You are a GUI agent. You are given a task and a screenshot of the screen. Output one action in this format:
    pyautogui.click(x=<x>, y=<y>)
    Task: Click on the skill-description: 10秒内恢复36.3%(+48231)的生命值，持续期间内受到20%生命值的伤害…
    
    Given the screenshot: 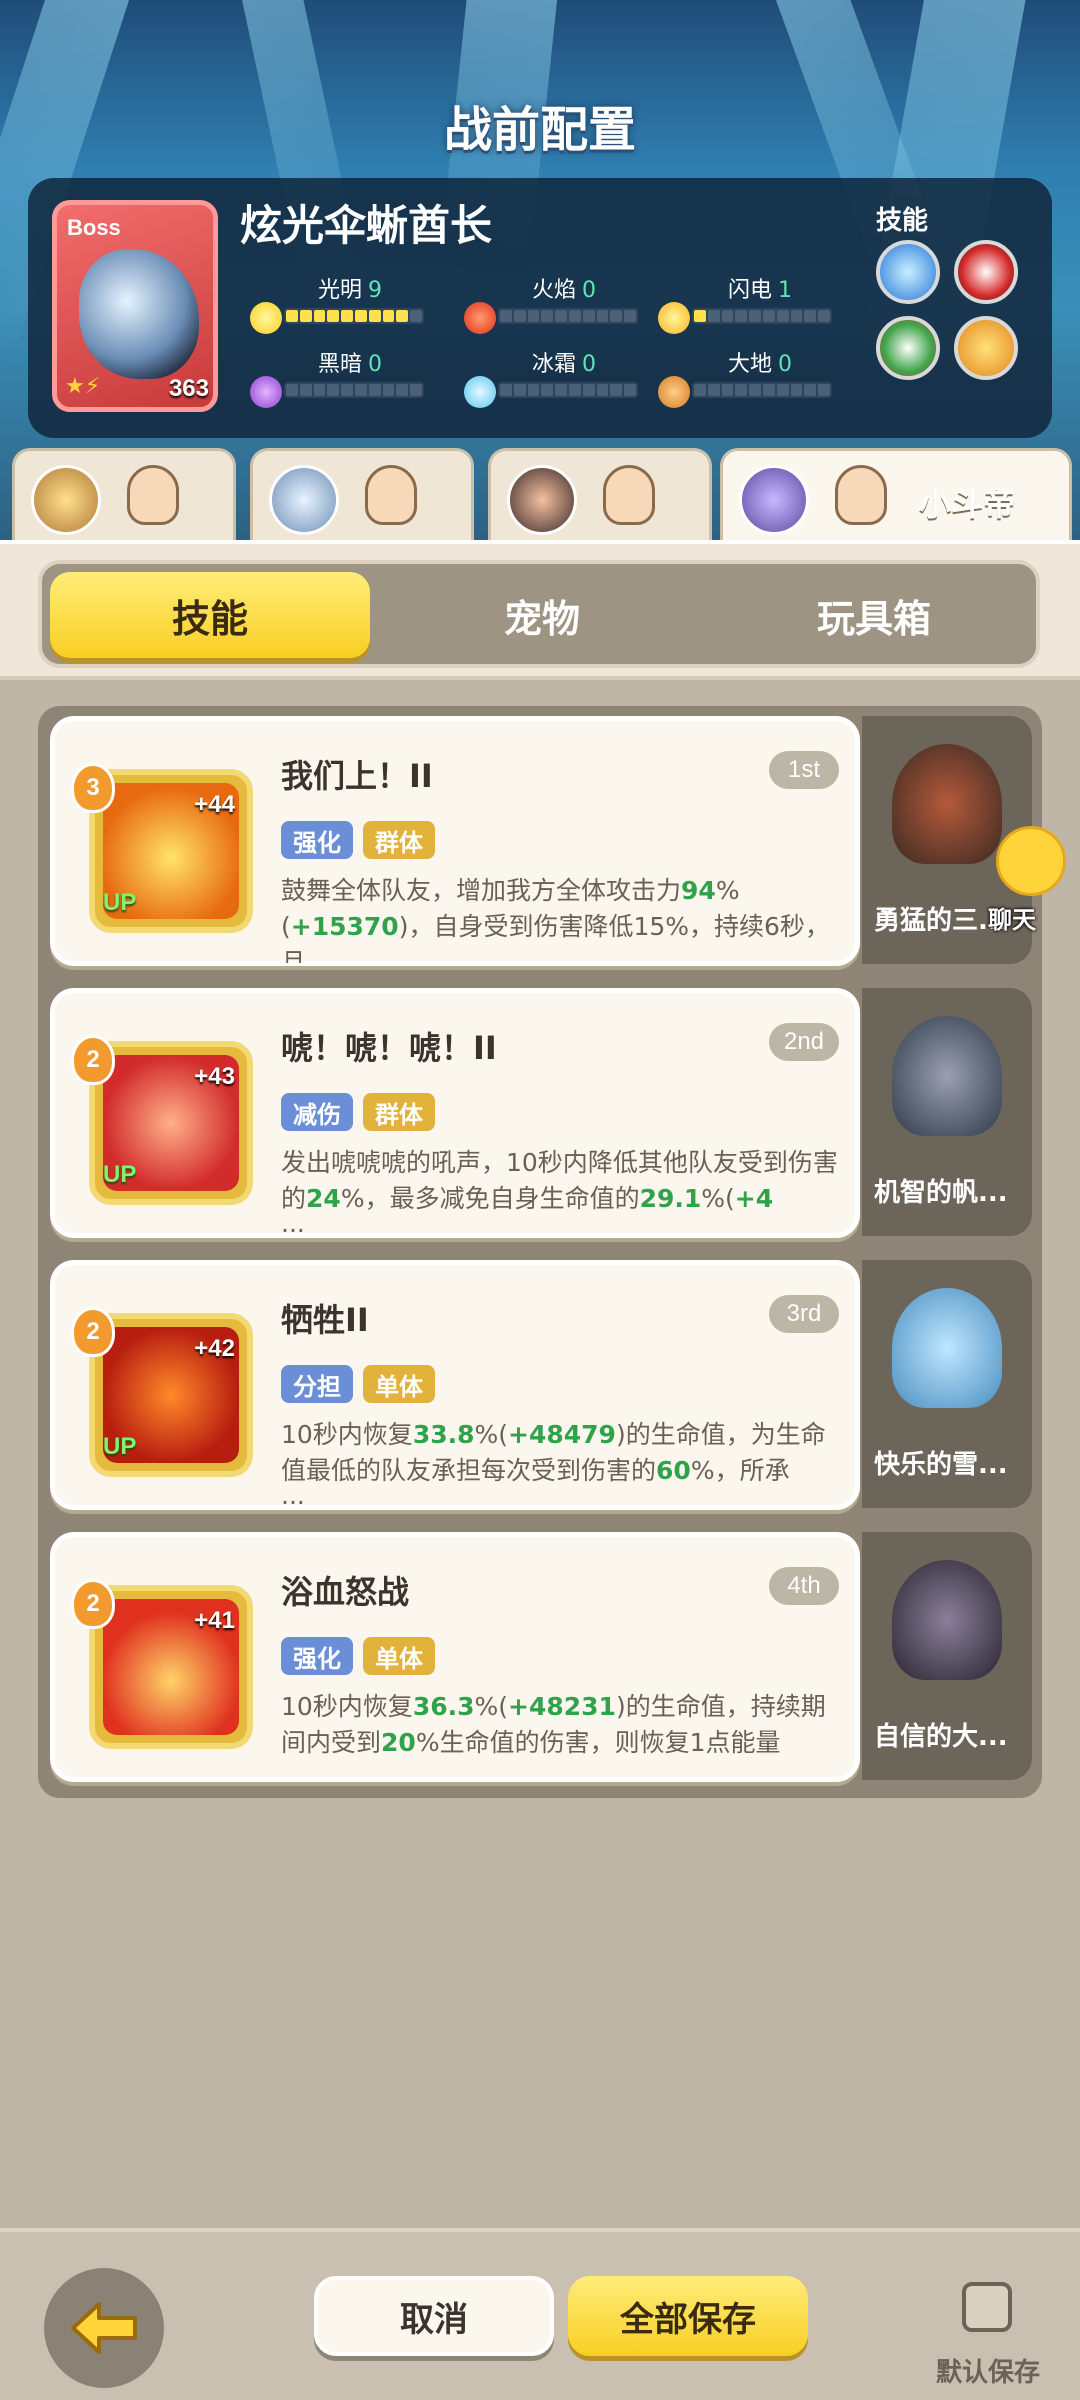 What is the action you would take?
    pyautogui.click(x=561, y=1734)
    